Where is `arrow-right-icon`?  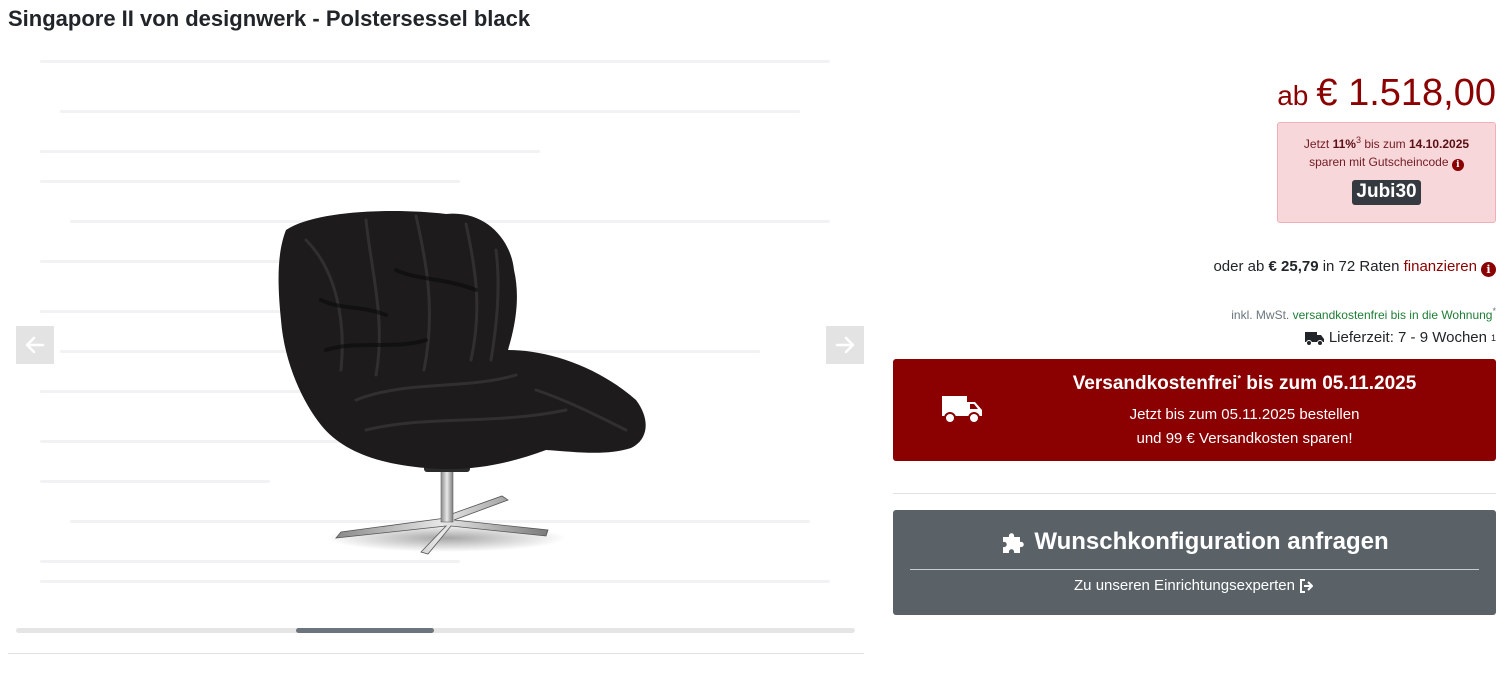 arrow-right-icon is located at coordinates (845, 345).